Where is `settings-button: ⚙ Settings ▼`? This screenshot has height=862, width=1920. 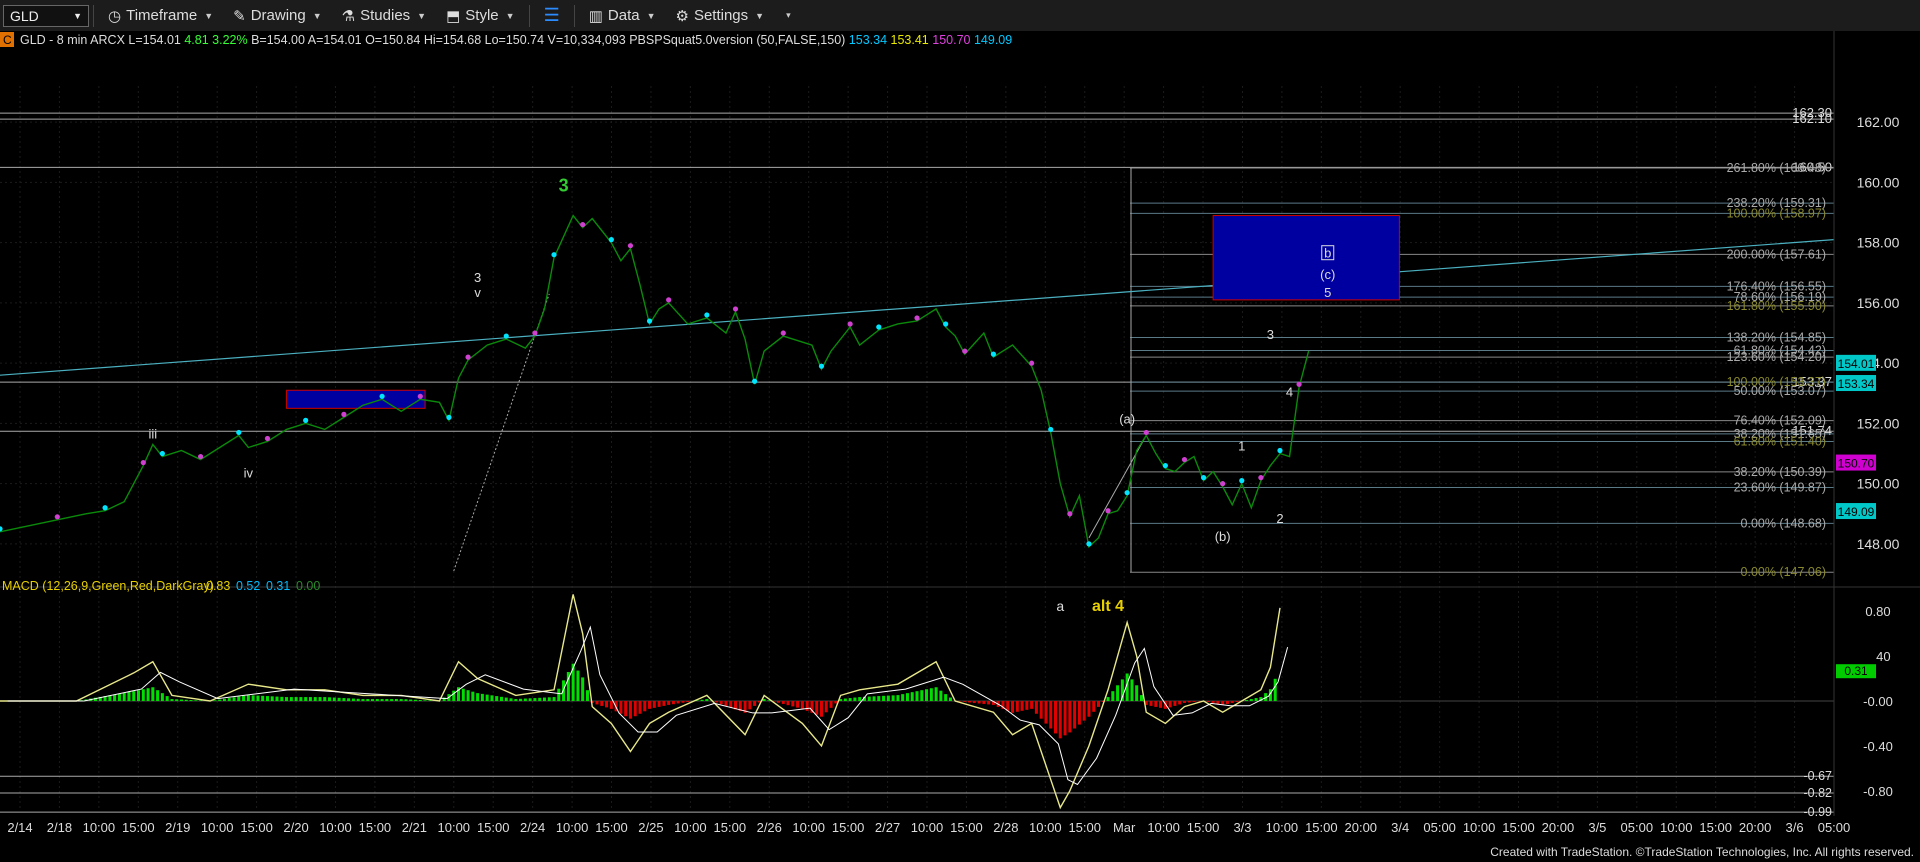
settings-button: ⚙ Settings ▼ is located at coordinates (720, 15).